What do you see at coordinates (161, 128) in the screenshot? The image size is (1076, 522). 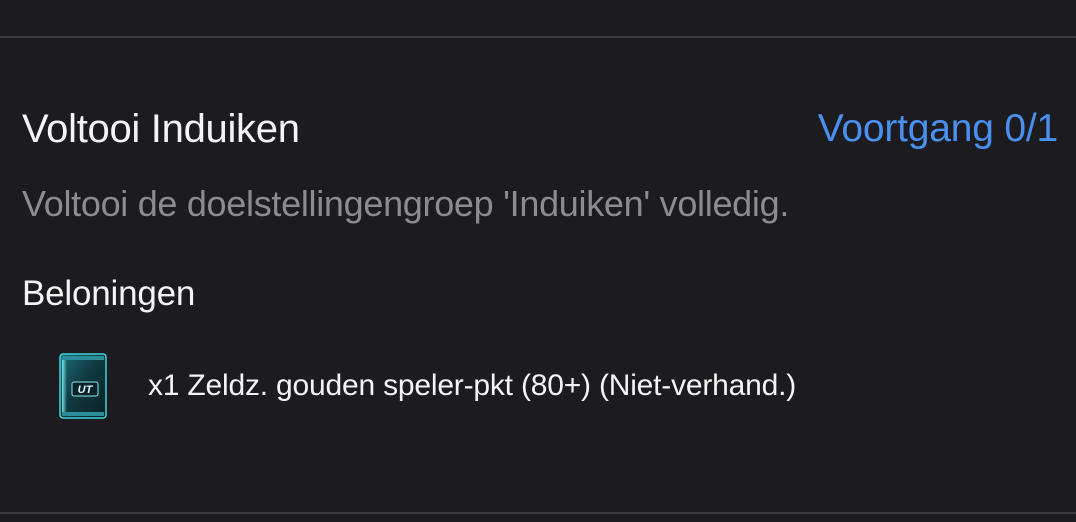 I see `objective-title: Voltooi Induiken` at bounding box center [161, 128].